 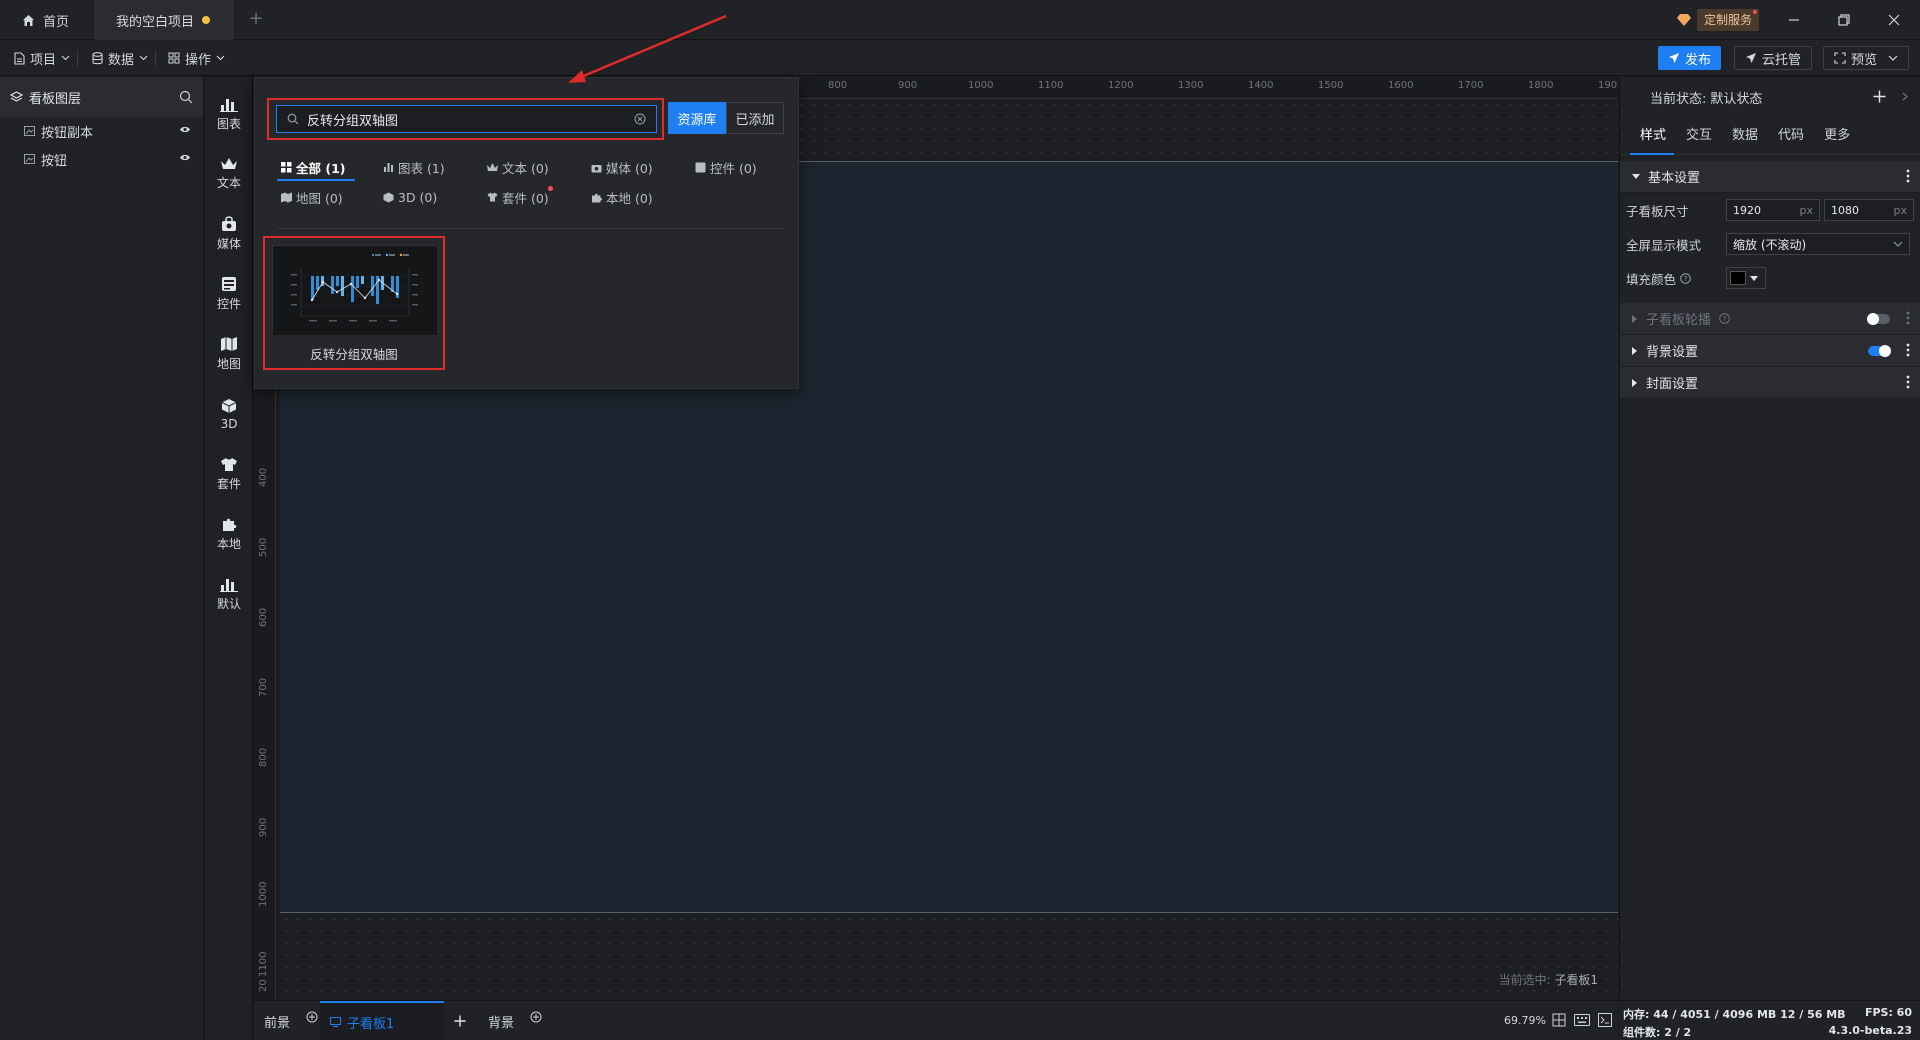 What do you see at coordinates (335, 1022) in the screenshot?
I see `monitor-icon` at bounding box center [335, 1022].